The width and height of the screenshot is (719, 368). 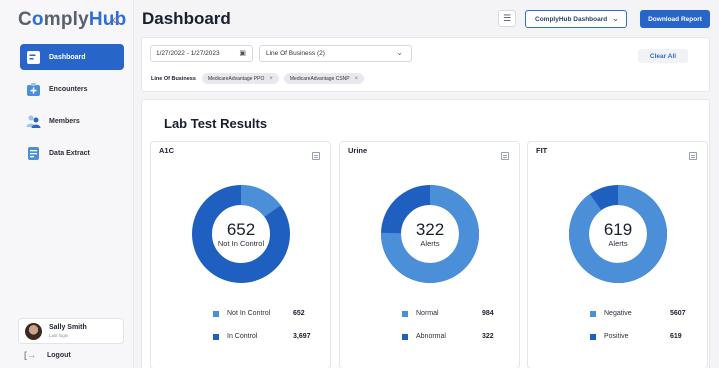 What do you see at coordinates (319, 78) in the screenshot?
I see `filter-chip-label: MedicareAdvantage CSNP` at bounding box center [319, 78].